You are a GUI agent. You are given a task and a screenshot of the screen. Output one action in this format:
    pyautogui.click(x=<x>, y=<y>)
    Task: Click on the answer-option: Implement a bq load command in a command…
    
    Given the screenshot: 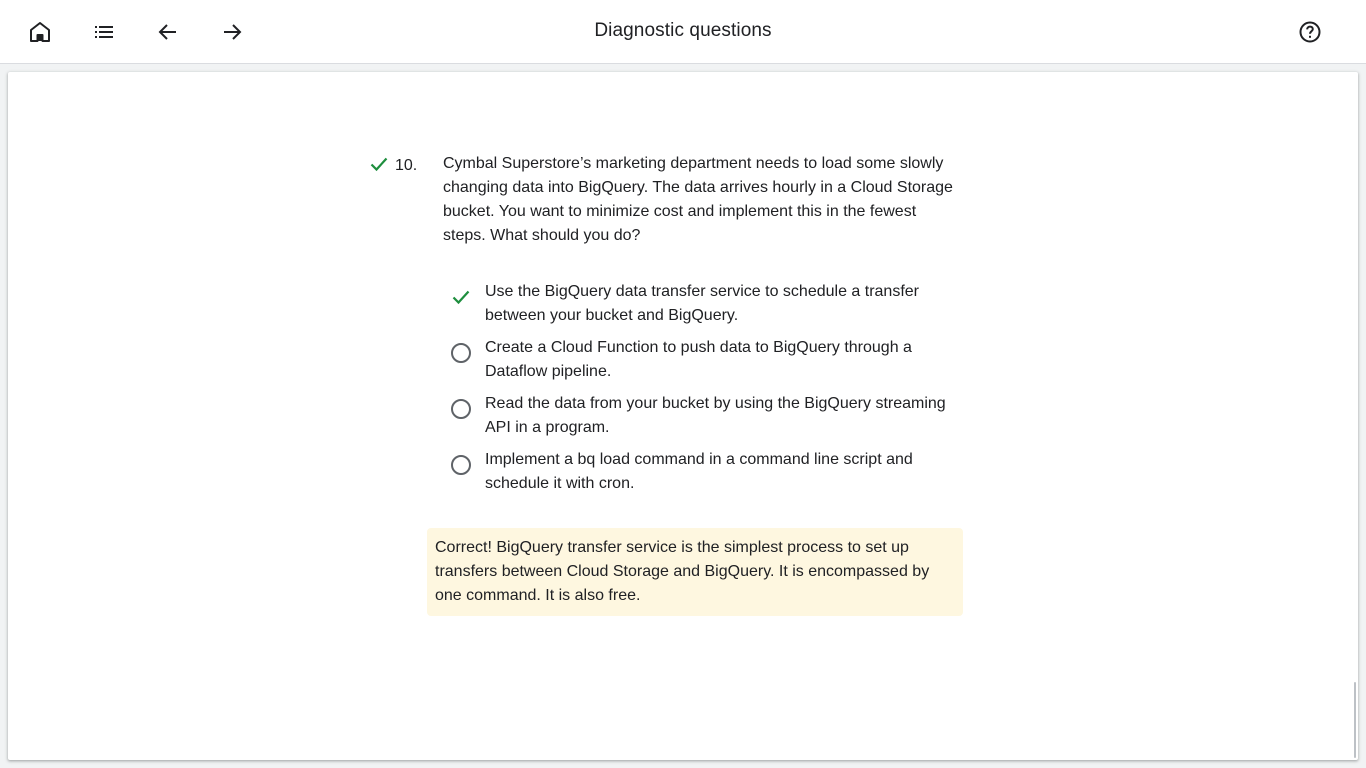 What is the action you would take?
    pyautogui.click(x=703, y=474)
    